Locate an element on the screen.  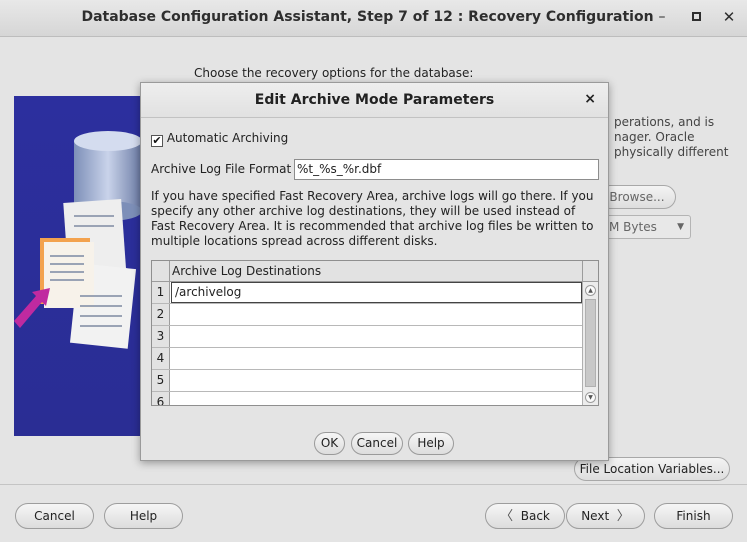
close-window-button: ✕ is located at coordinates (729, 17).